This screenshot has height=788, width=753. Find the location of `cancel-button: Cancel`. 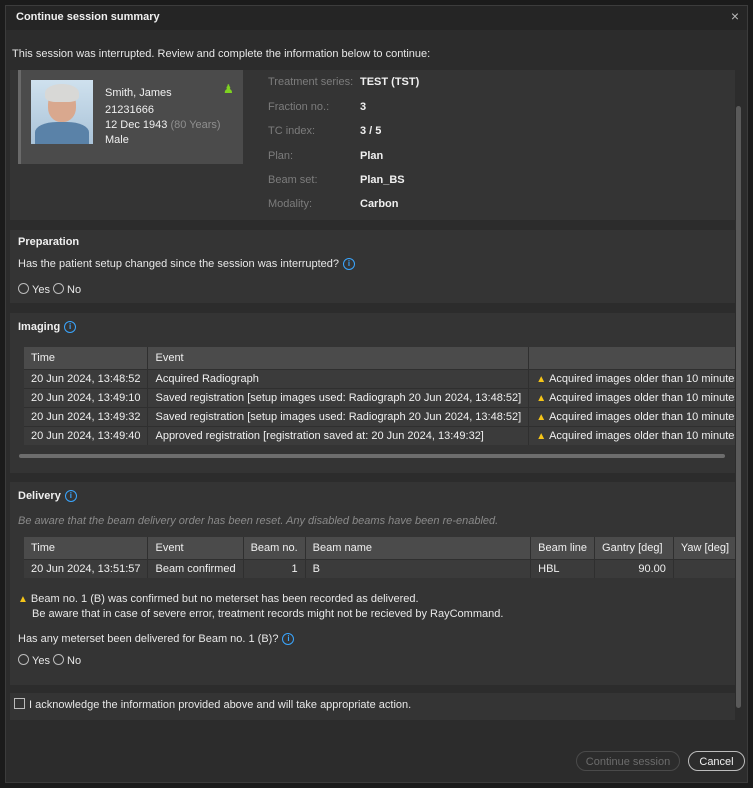

cancel-button: Cancel is located at coordinates (716, 761).